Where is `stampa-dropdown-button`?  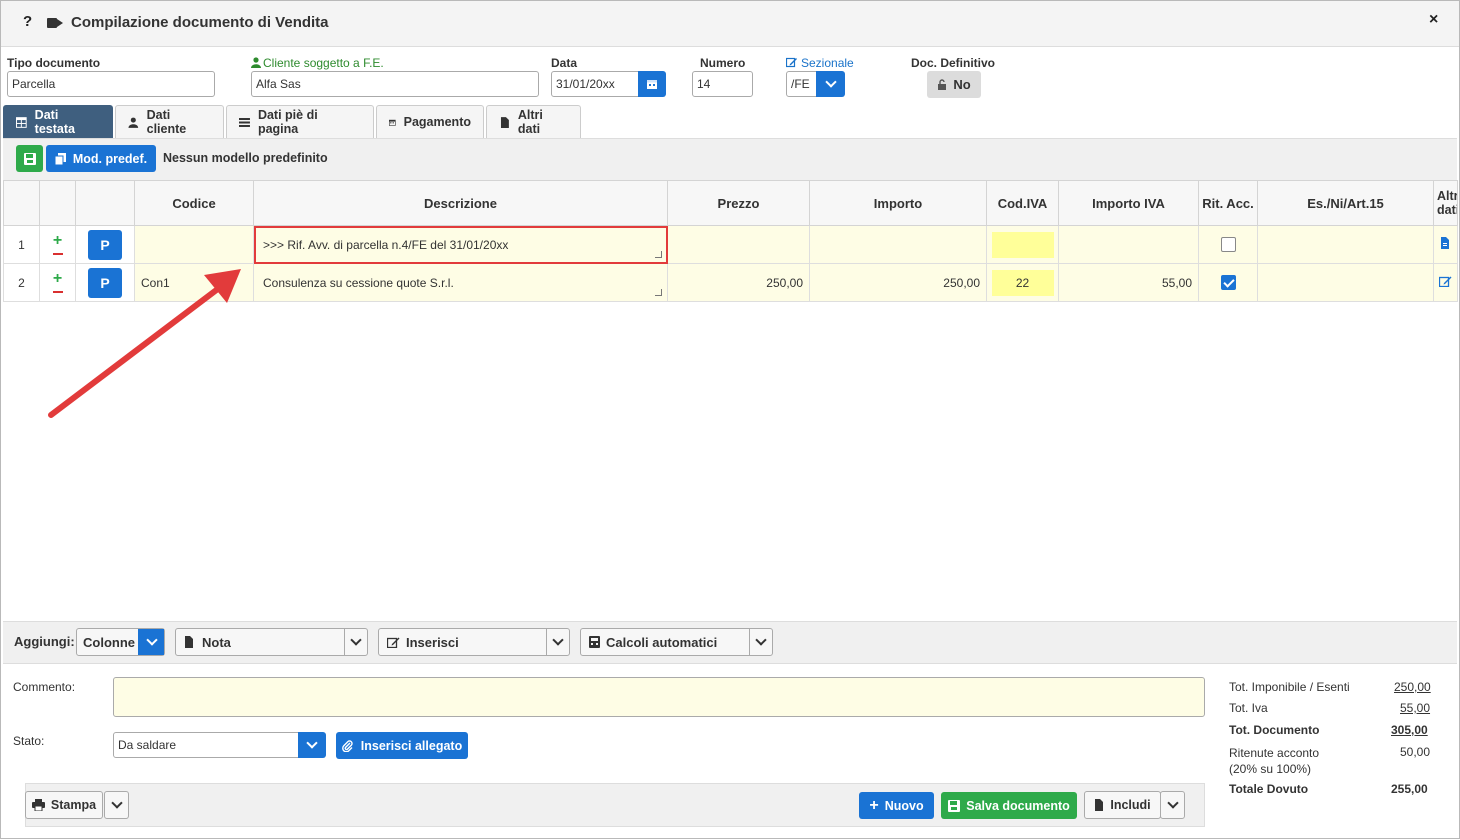 stampa-dropdown-button is located at coordinates (116, 805).